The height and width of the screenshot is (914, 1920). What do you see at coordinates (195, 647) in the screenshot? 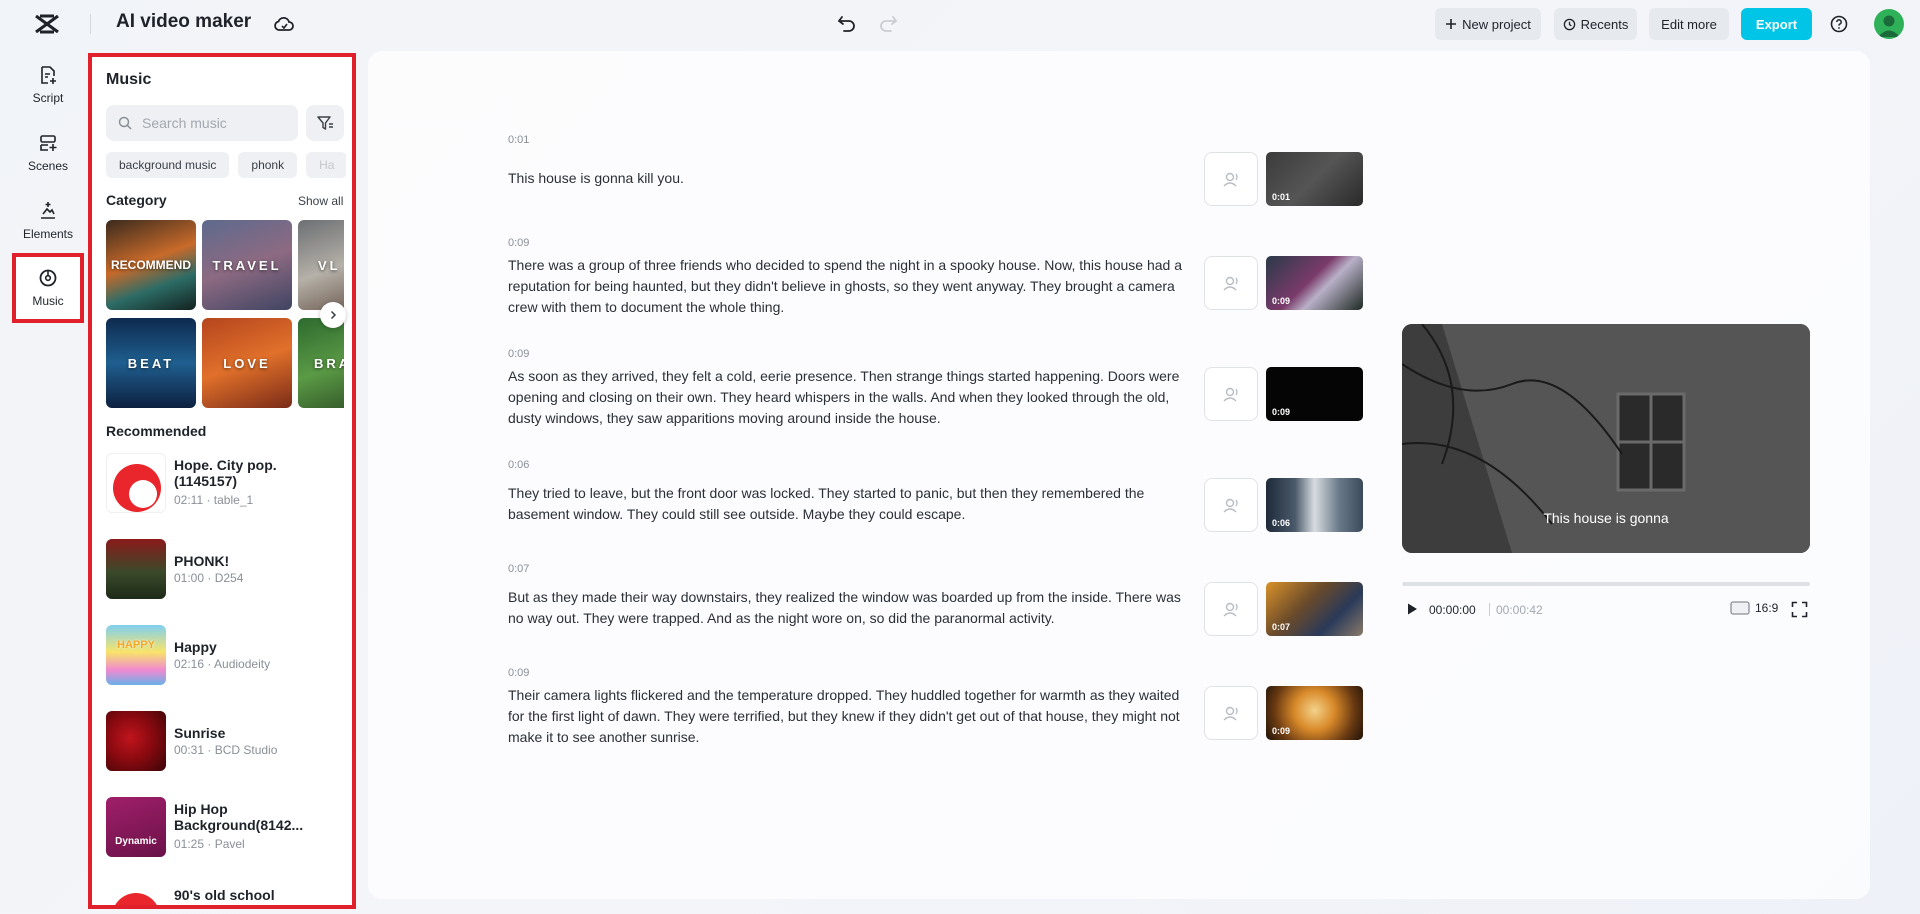
I see `music-title: Happy` at bounding box center [195, 647].